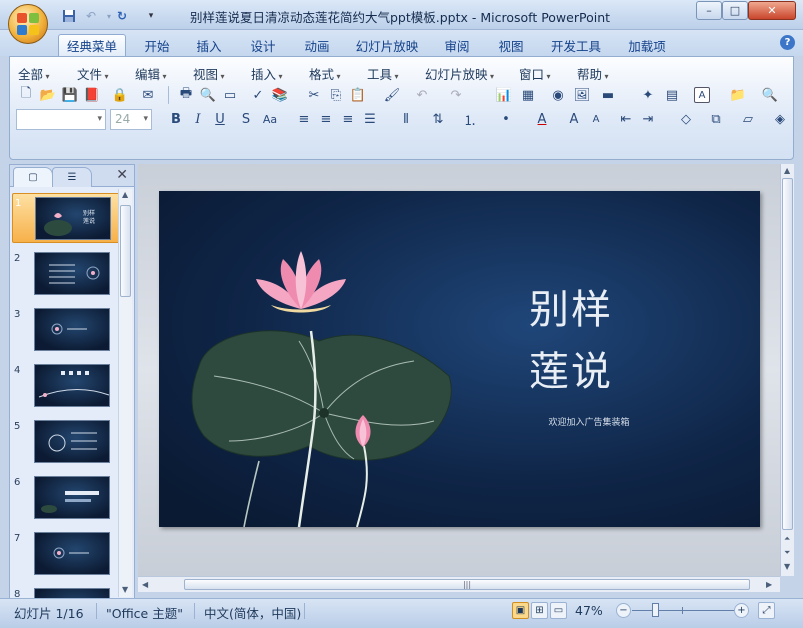  Describe the element at coordinates (539, 610) in the screenshot. I see `slide-sorter-icon: ⊞` at that location.